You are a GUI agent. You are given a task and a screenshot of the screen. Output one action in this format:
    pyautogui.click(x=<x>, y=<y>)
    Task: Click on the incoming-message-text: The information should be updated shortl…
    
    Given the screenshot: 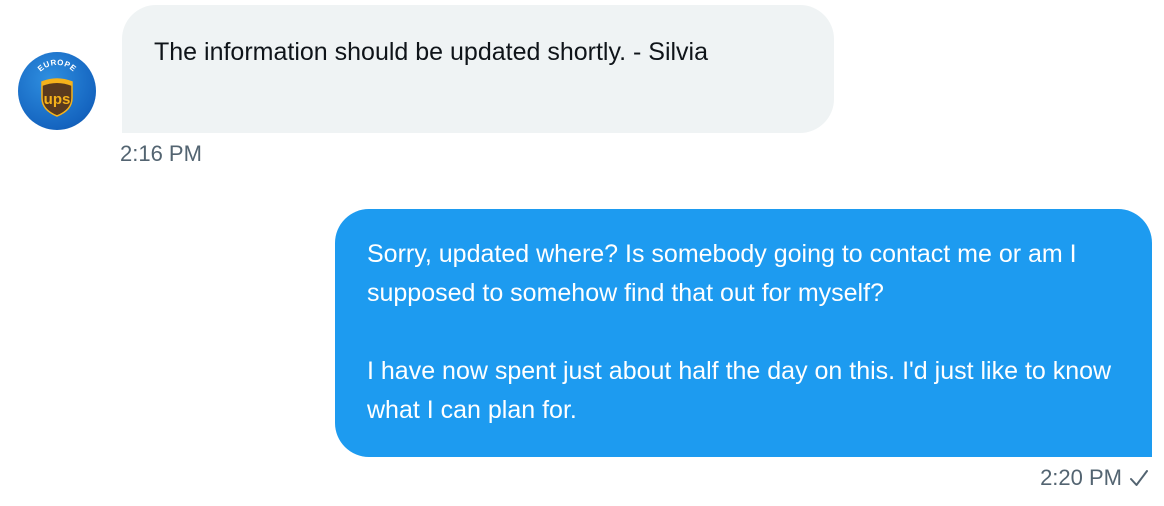 What is the action you would take?
    pyautogui.click(x=431, y=52)
    